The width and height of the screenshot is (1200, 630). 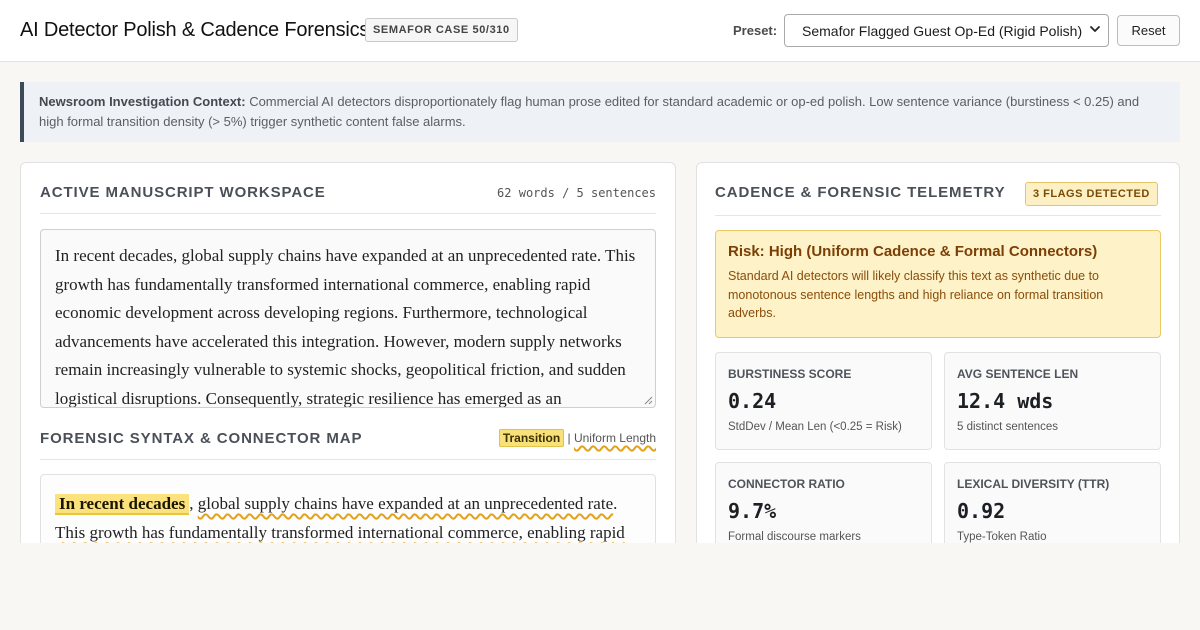 I want to click on metric-subtext: Formal discourse markers, so click(x=794, y=537).